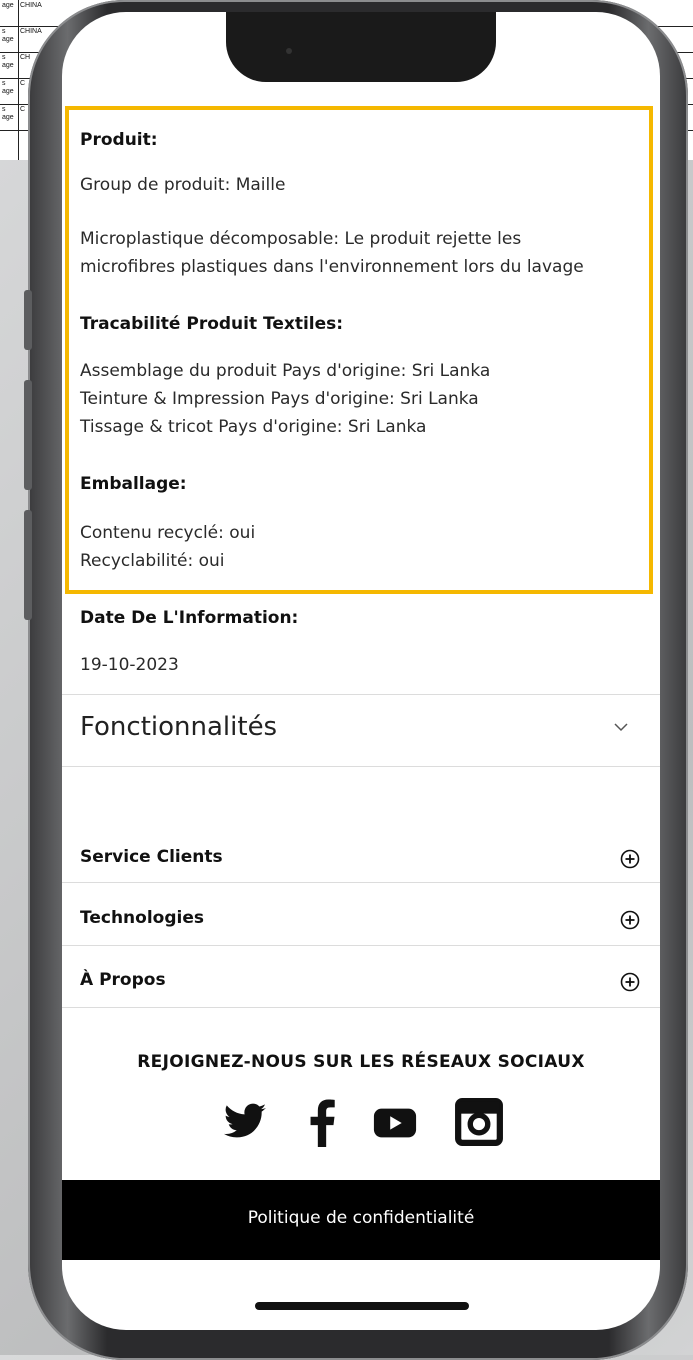 The width and height of the screenshot is (693, 1360). Describe the element at coordinates (151, 857) in the screenshot. I see `accordion-label: Service Clients` at that location.